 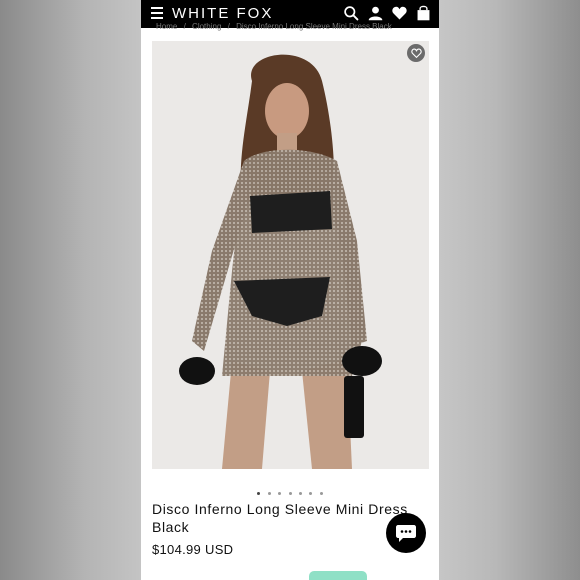 I want to click on user-icon, so click(x=375, y=13).